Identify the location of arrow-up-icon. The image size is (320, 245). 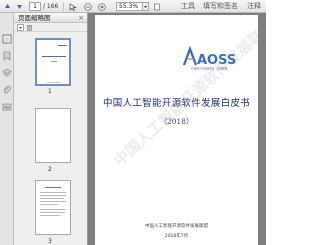
(7, 6).